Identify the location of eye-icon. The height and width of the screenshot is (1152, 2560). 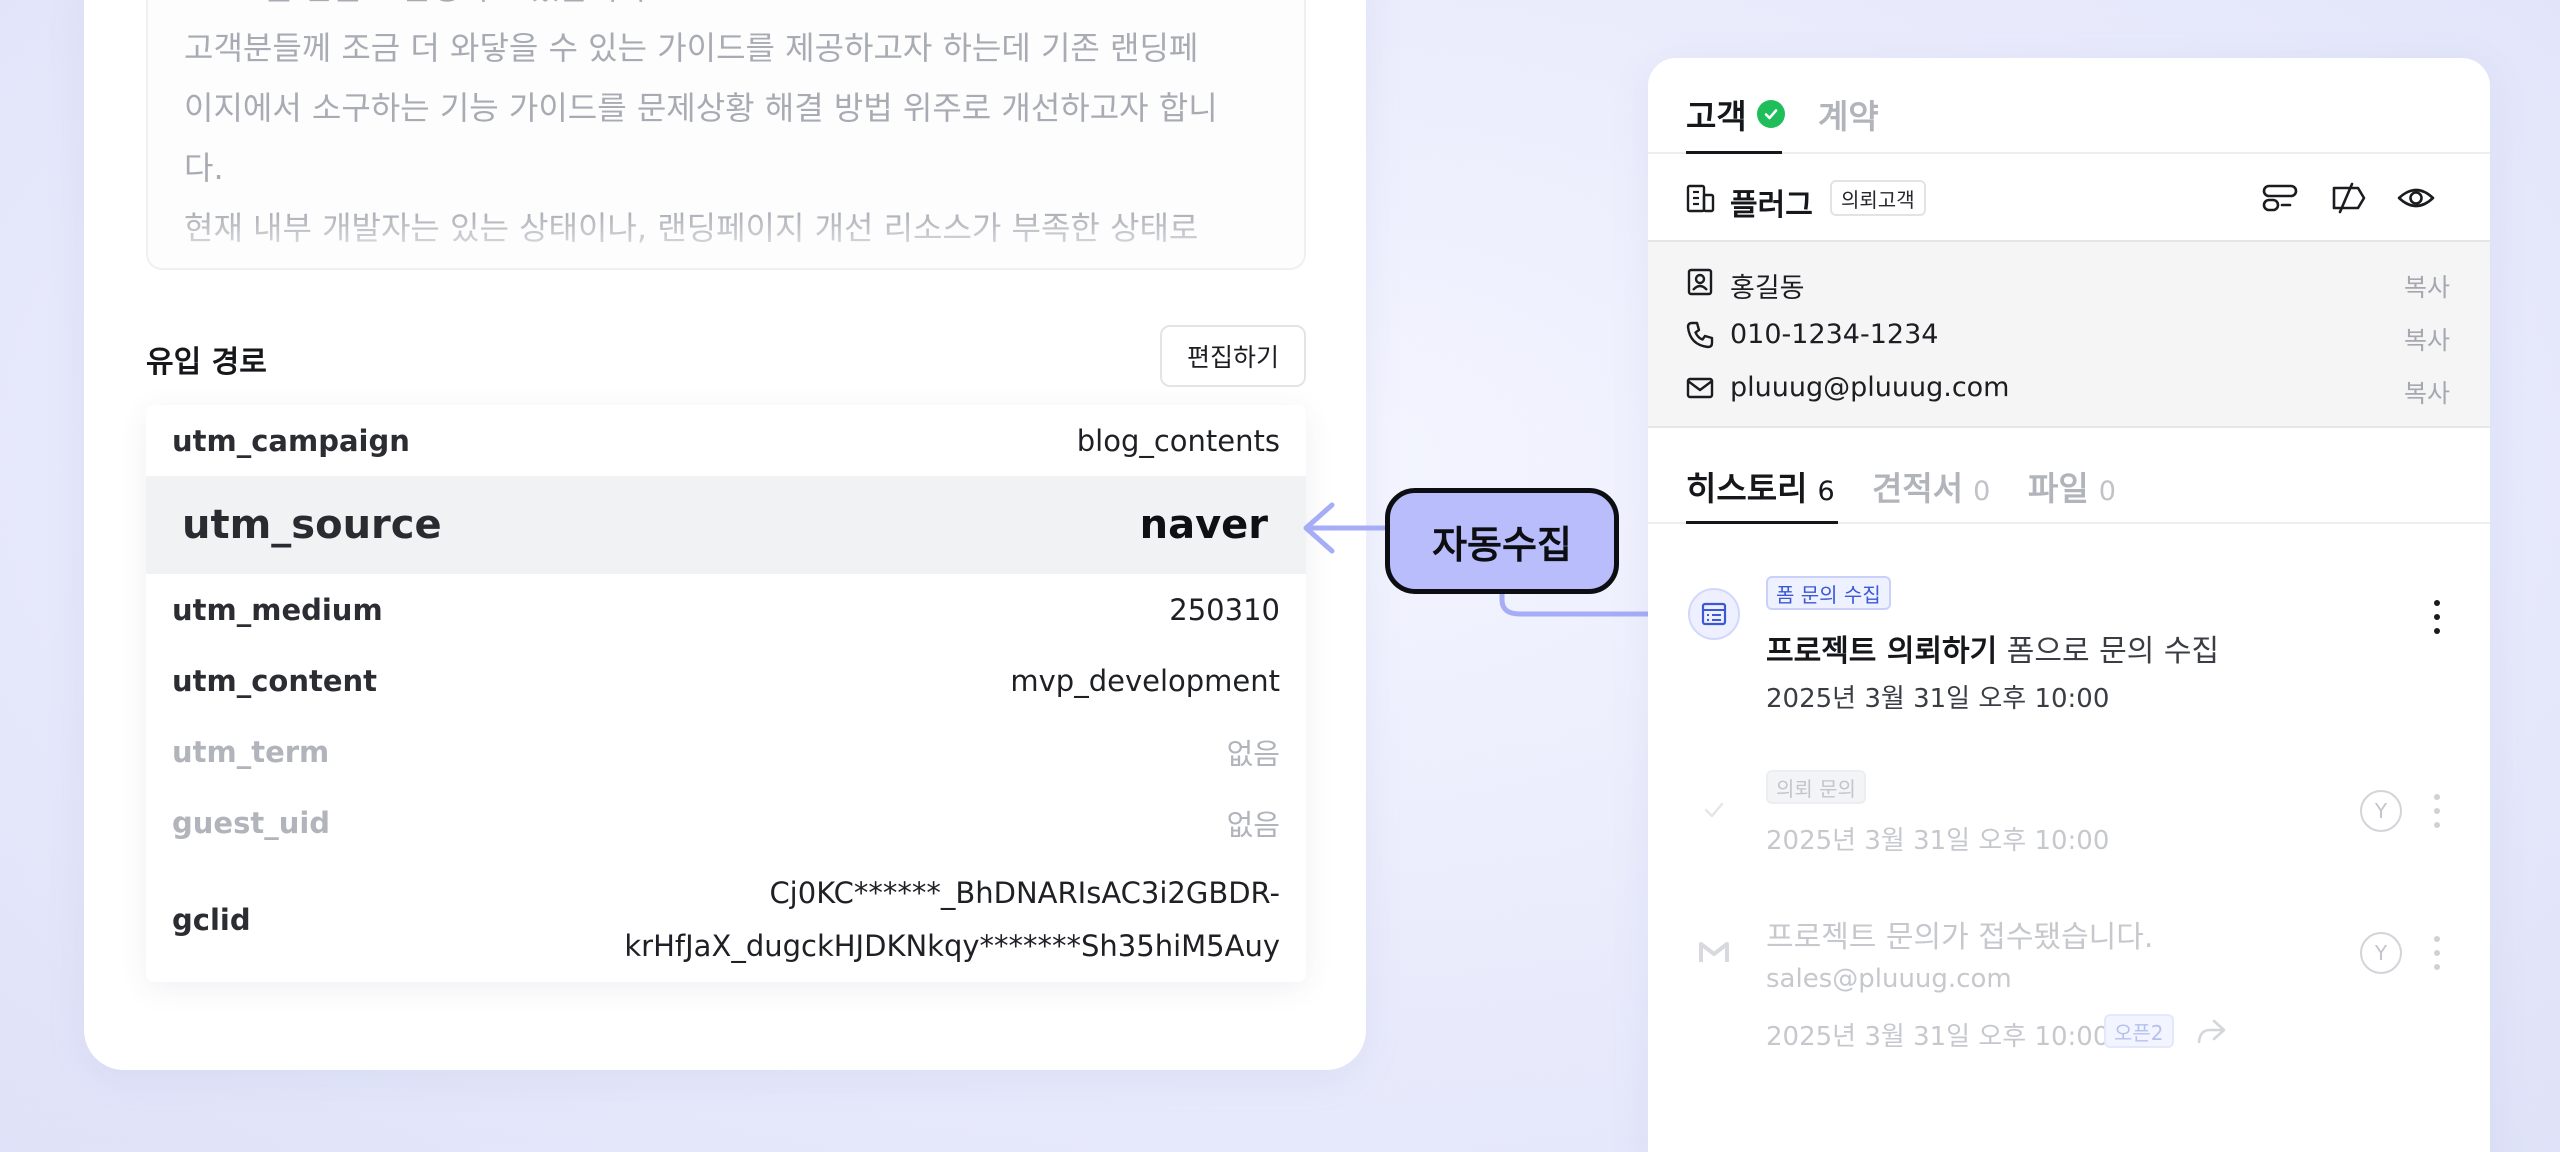
(2416, 198).